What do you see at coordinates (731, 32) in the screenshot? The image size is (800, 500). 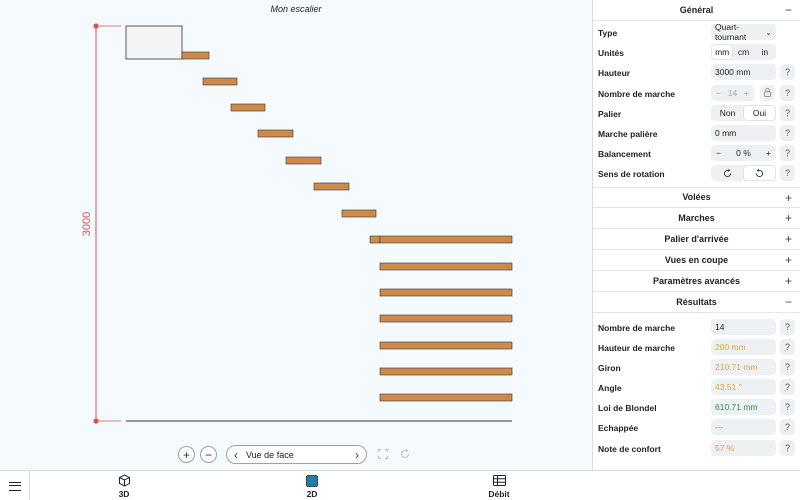 I see `type-value: Quart-tournant` at bounding box center [731, 32].